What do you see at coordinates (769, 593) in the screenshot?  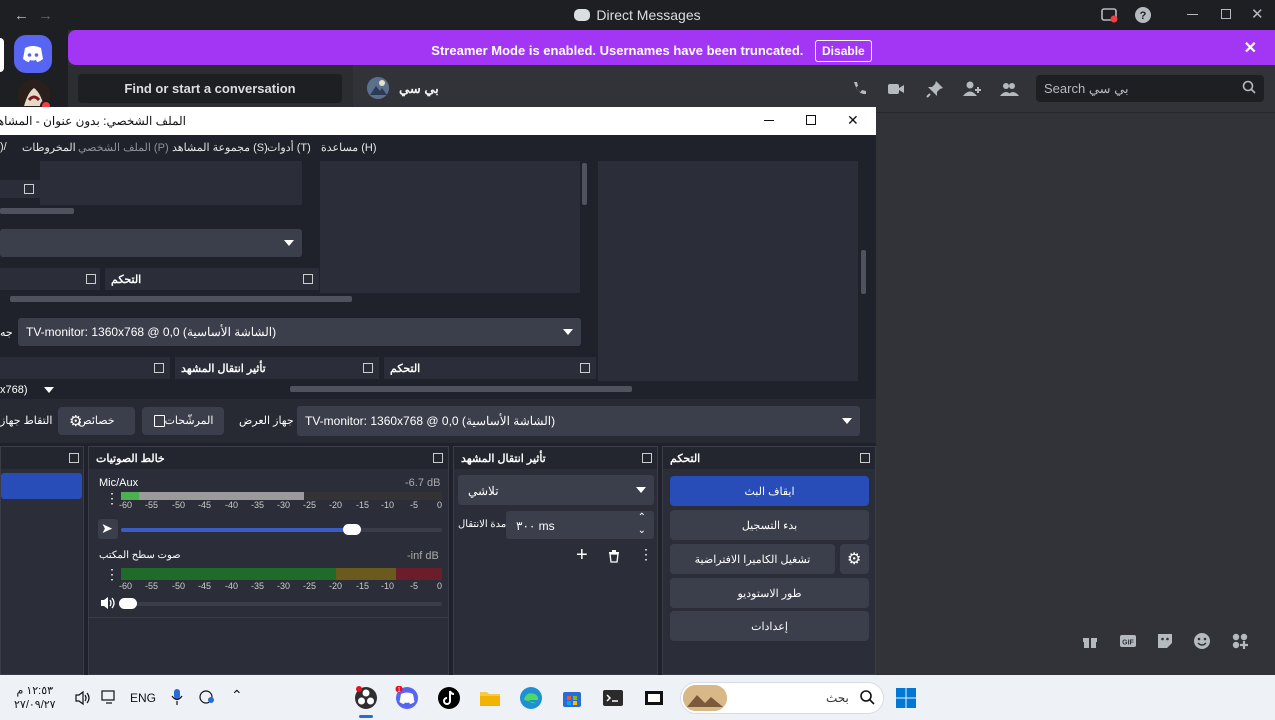 I see `studio-mode-button: طور الاستوديو` at bounding box center [769, 593].